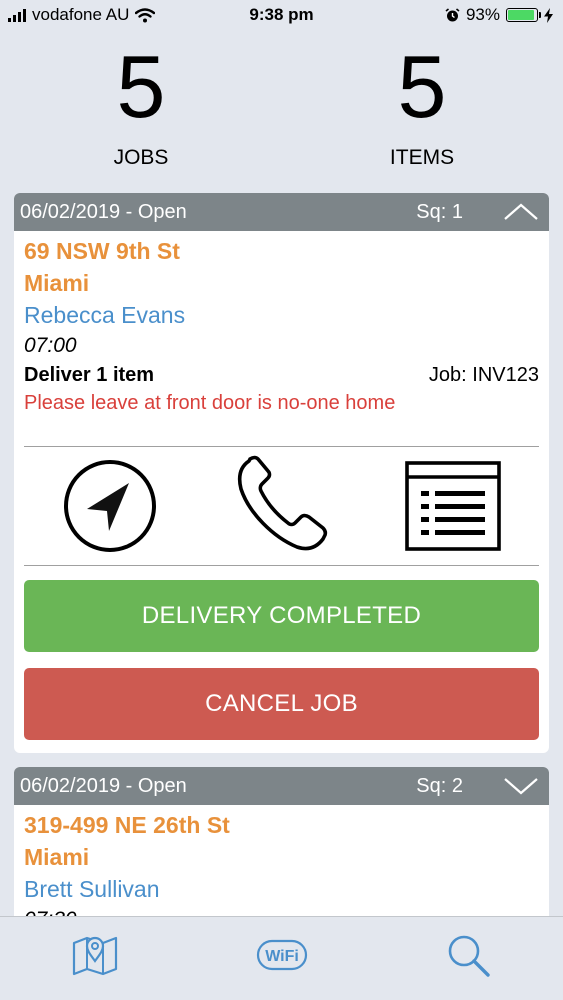 The height and width of the screenshot is (1000, 563). I want to click on tab-bar: WiFi, so click(281, 958).